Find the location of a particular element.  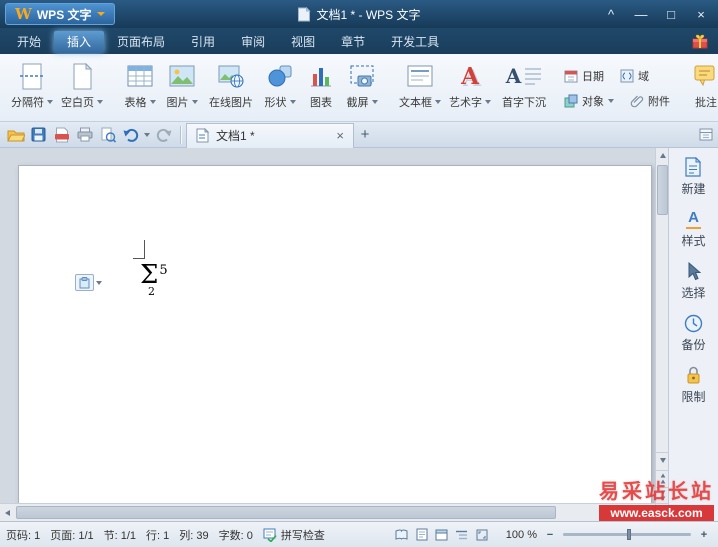

status-section: 节: 1/1 is located at coordinates (120, 535).